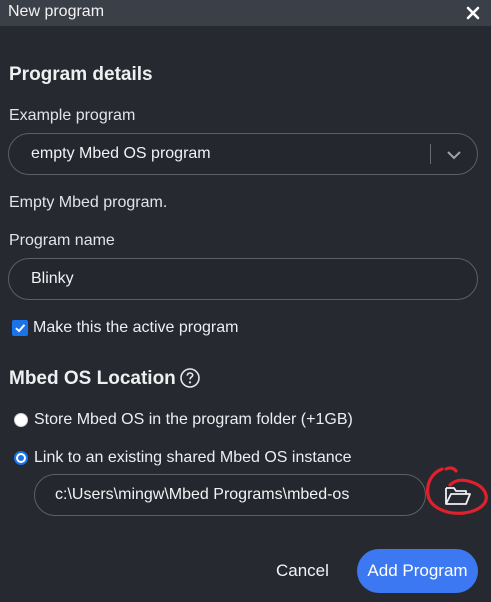 The image size is (491, 602). Describe the element at coordinates (243, 279) in the screenshot. I see `program-name-input: Blinky` at that location.